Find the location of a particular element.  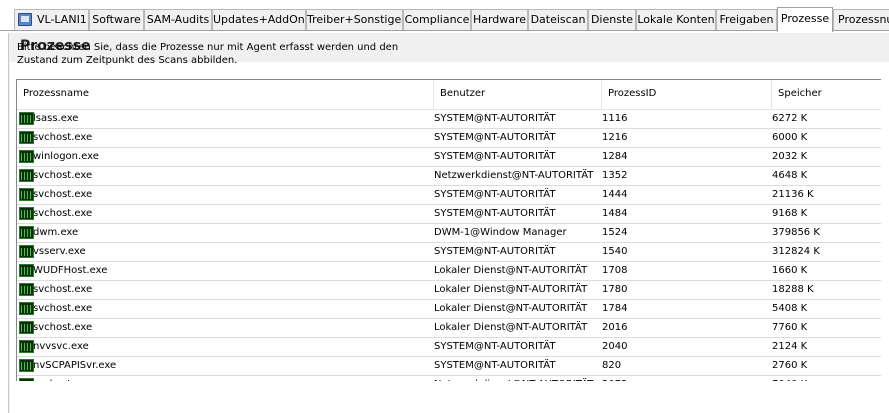

column-header-prozessname: Prozessname is located at coordinates (225, 94).